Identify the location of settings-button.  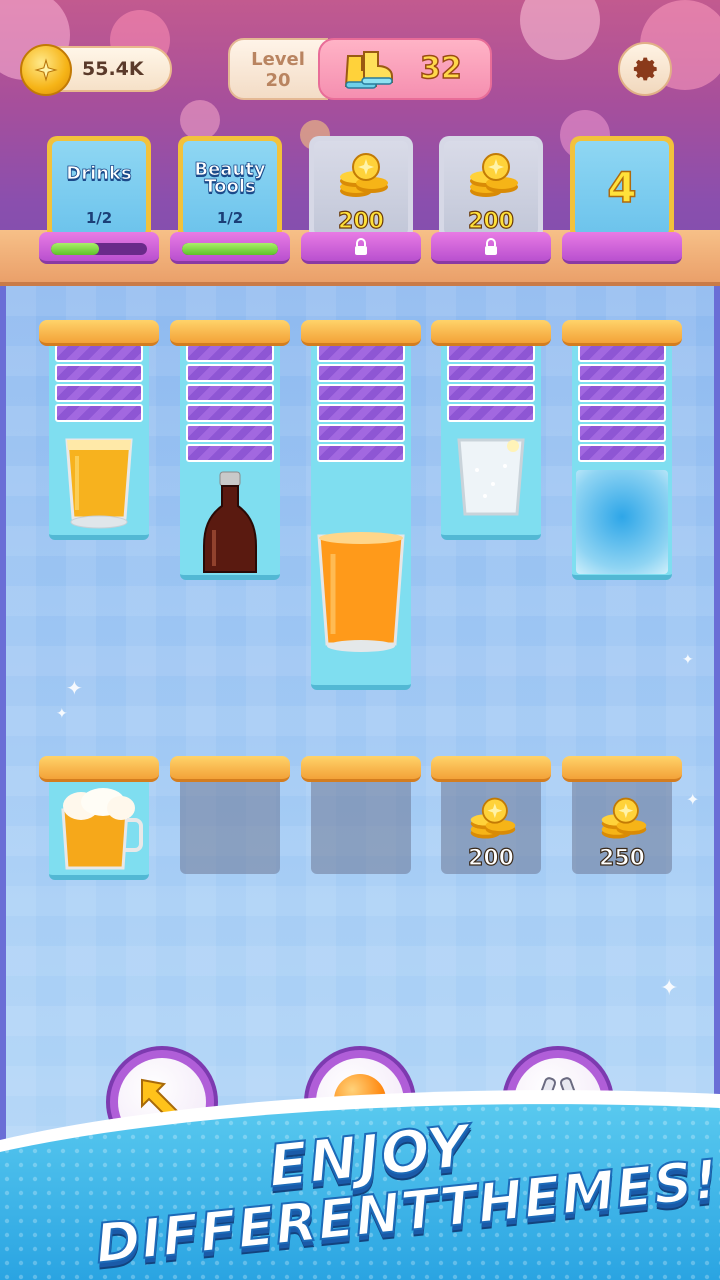
(645, 69).